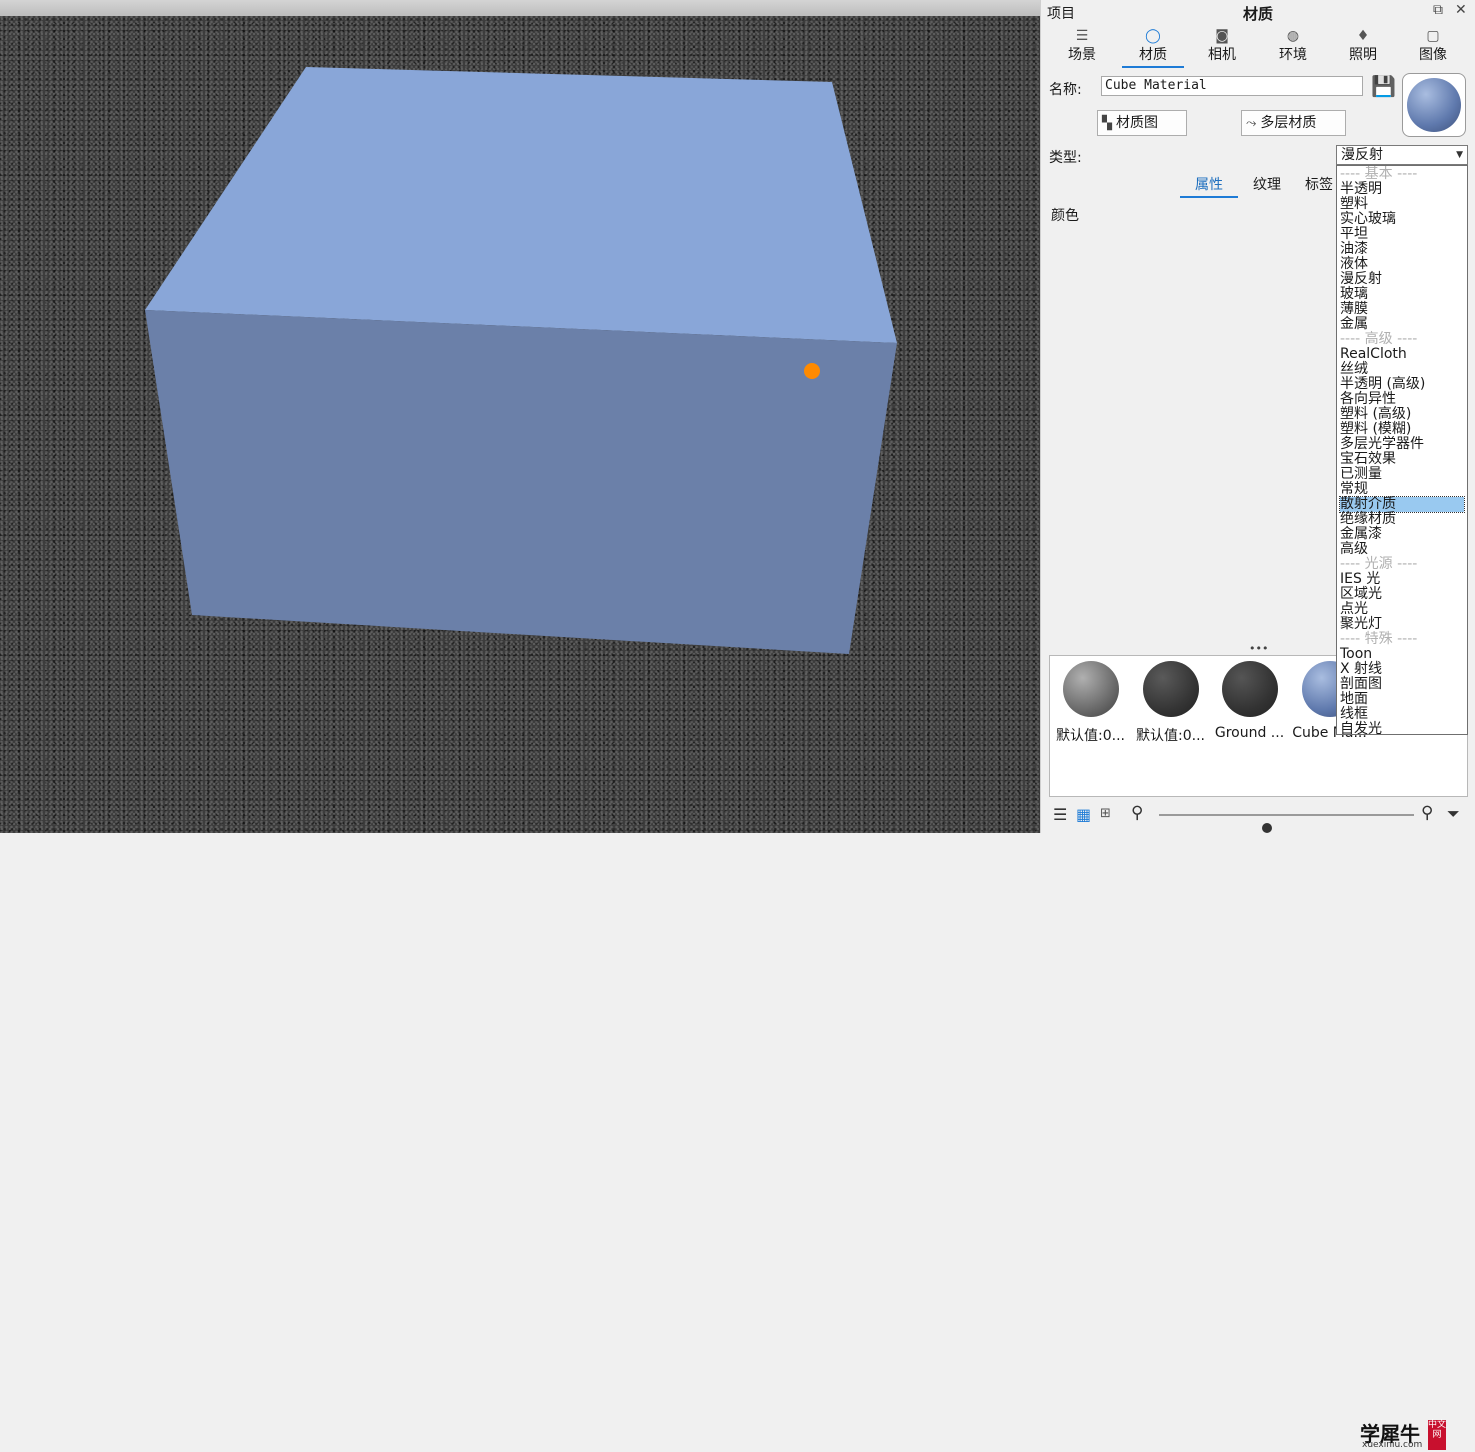  I want to click on dropdown-option: 已测量, so click(1402, 474).